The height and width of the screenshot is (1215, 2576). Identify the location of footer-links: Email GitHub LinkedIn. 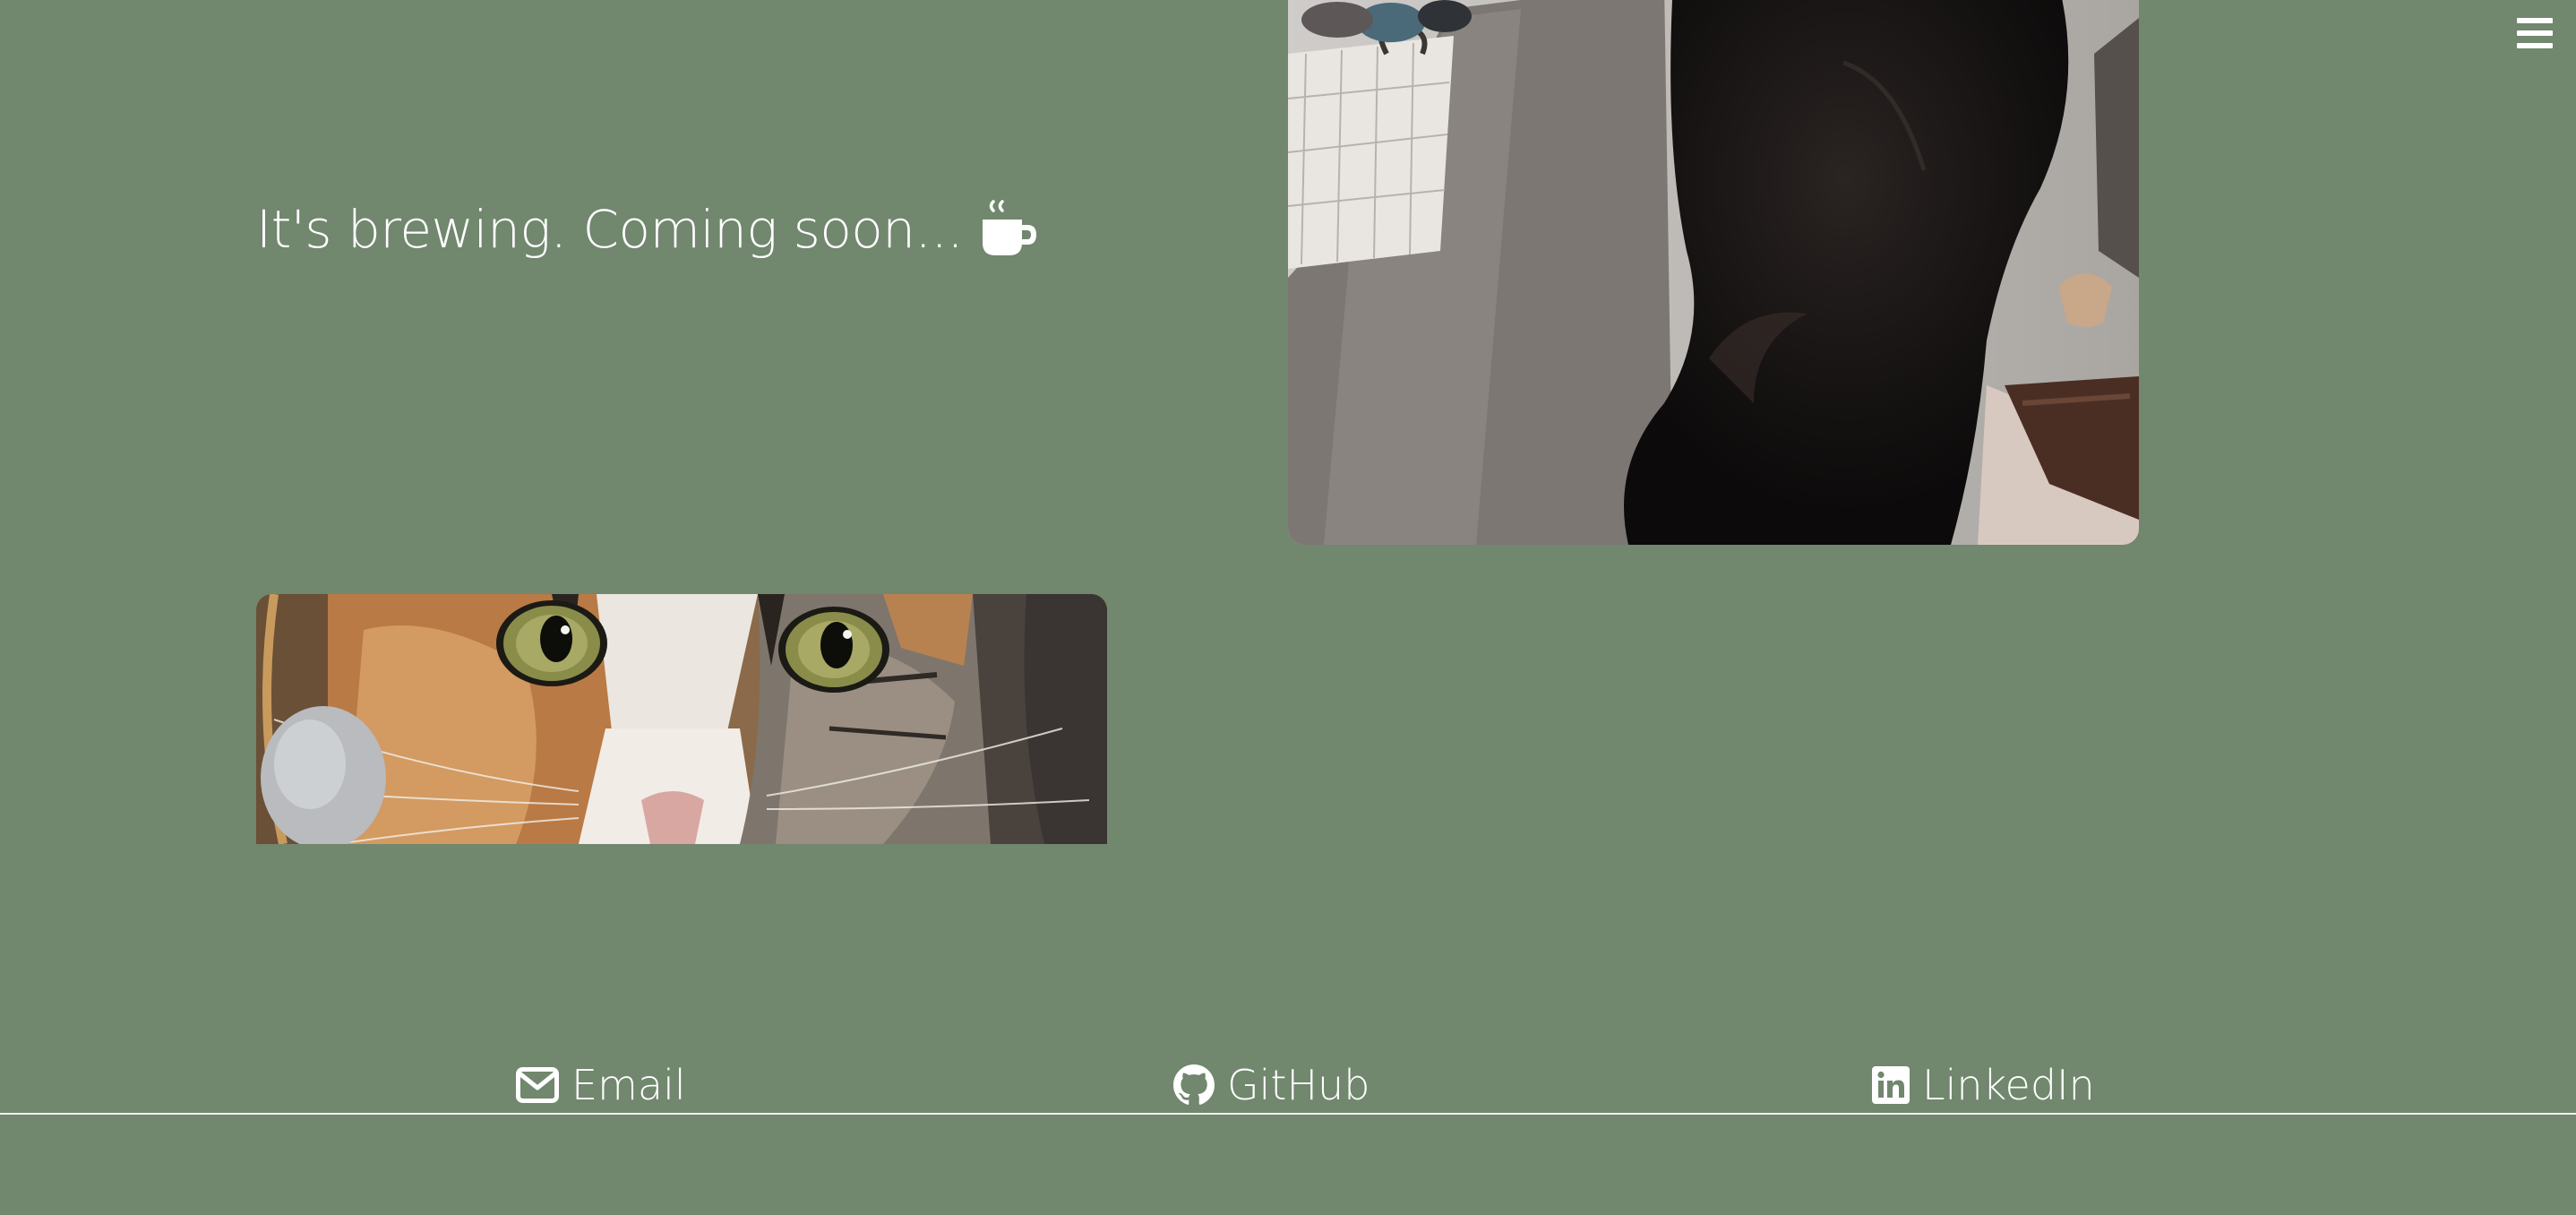
(1288, 1085).